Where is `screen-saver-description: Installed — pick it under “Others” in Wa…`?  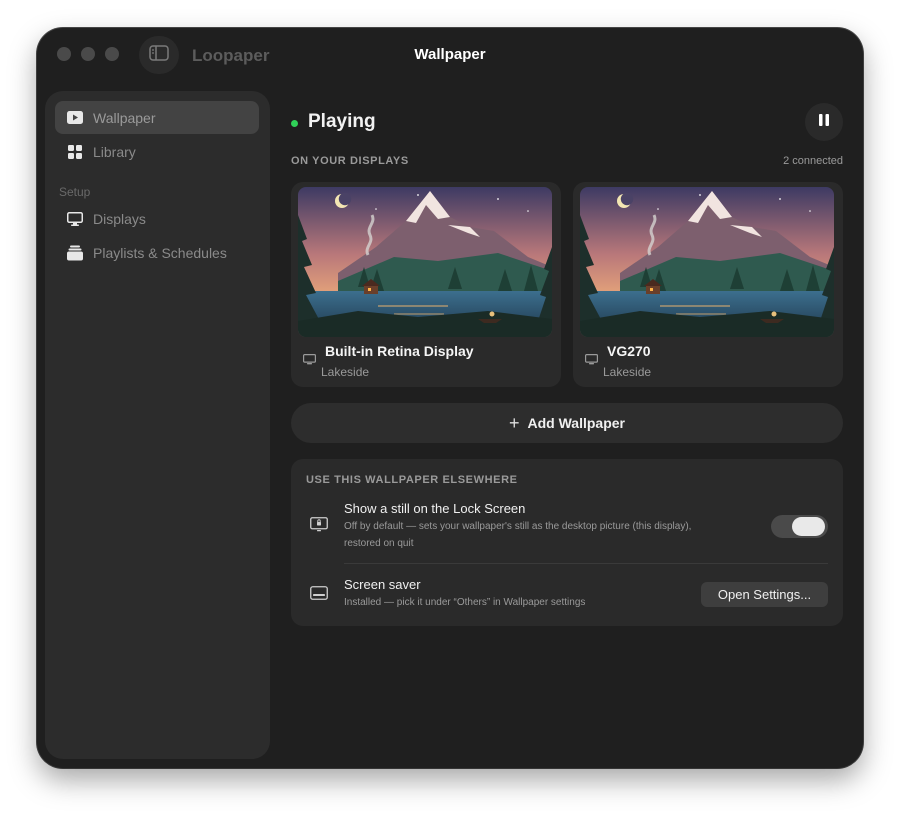
screen-saver-description: Installed — pick it under “Others” in Wa… is located at coordinates (465, 602).